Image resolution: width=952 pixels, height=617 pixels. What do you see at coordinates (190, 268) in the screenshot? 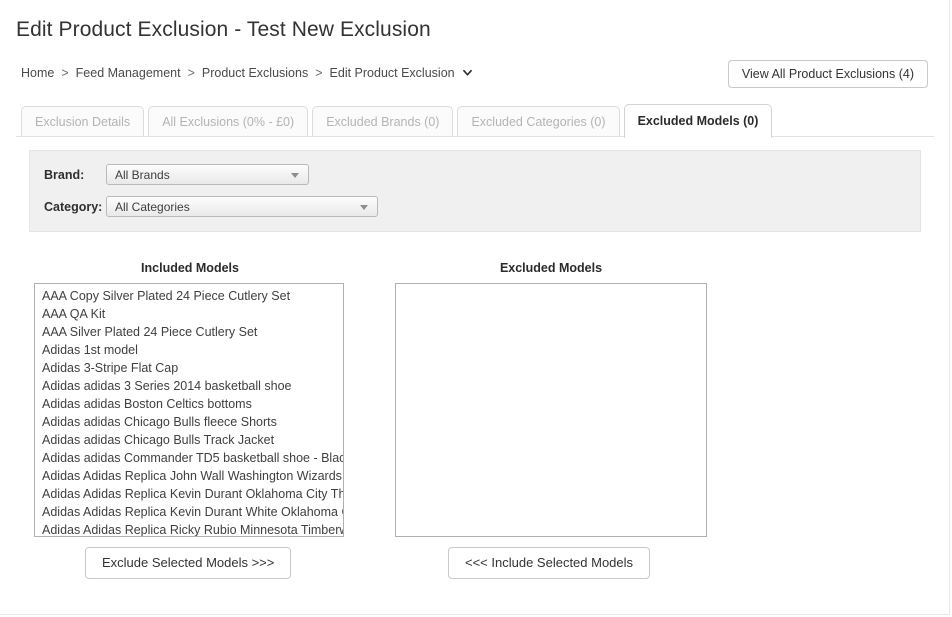
I see `included-models-header: Included Models` at bounding box center [190, 268].